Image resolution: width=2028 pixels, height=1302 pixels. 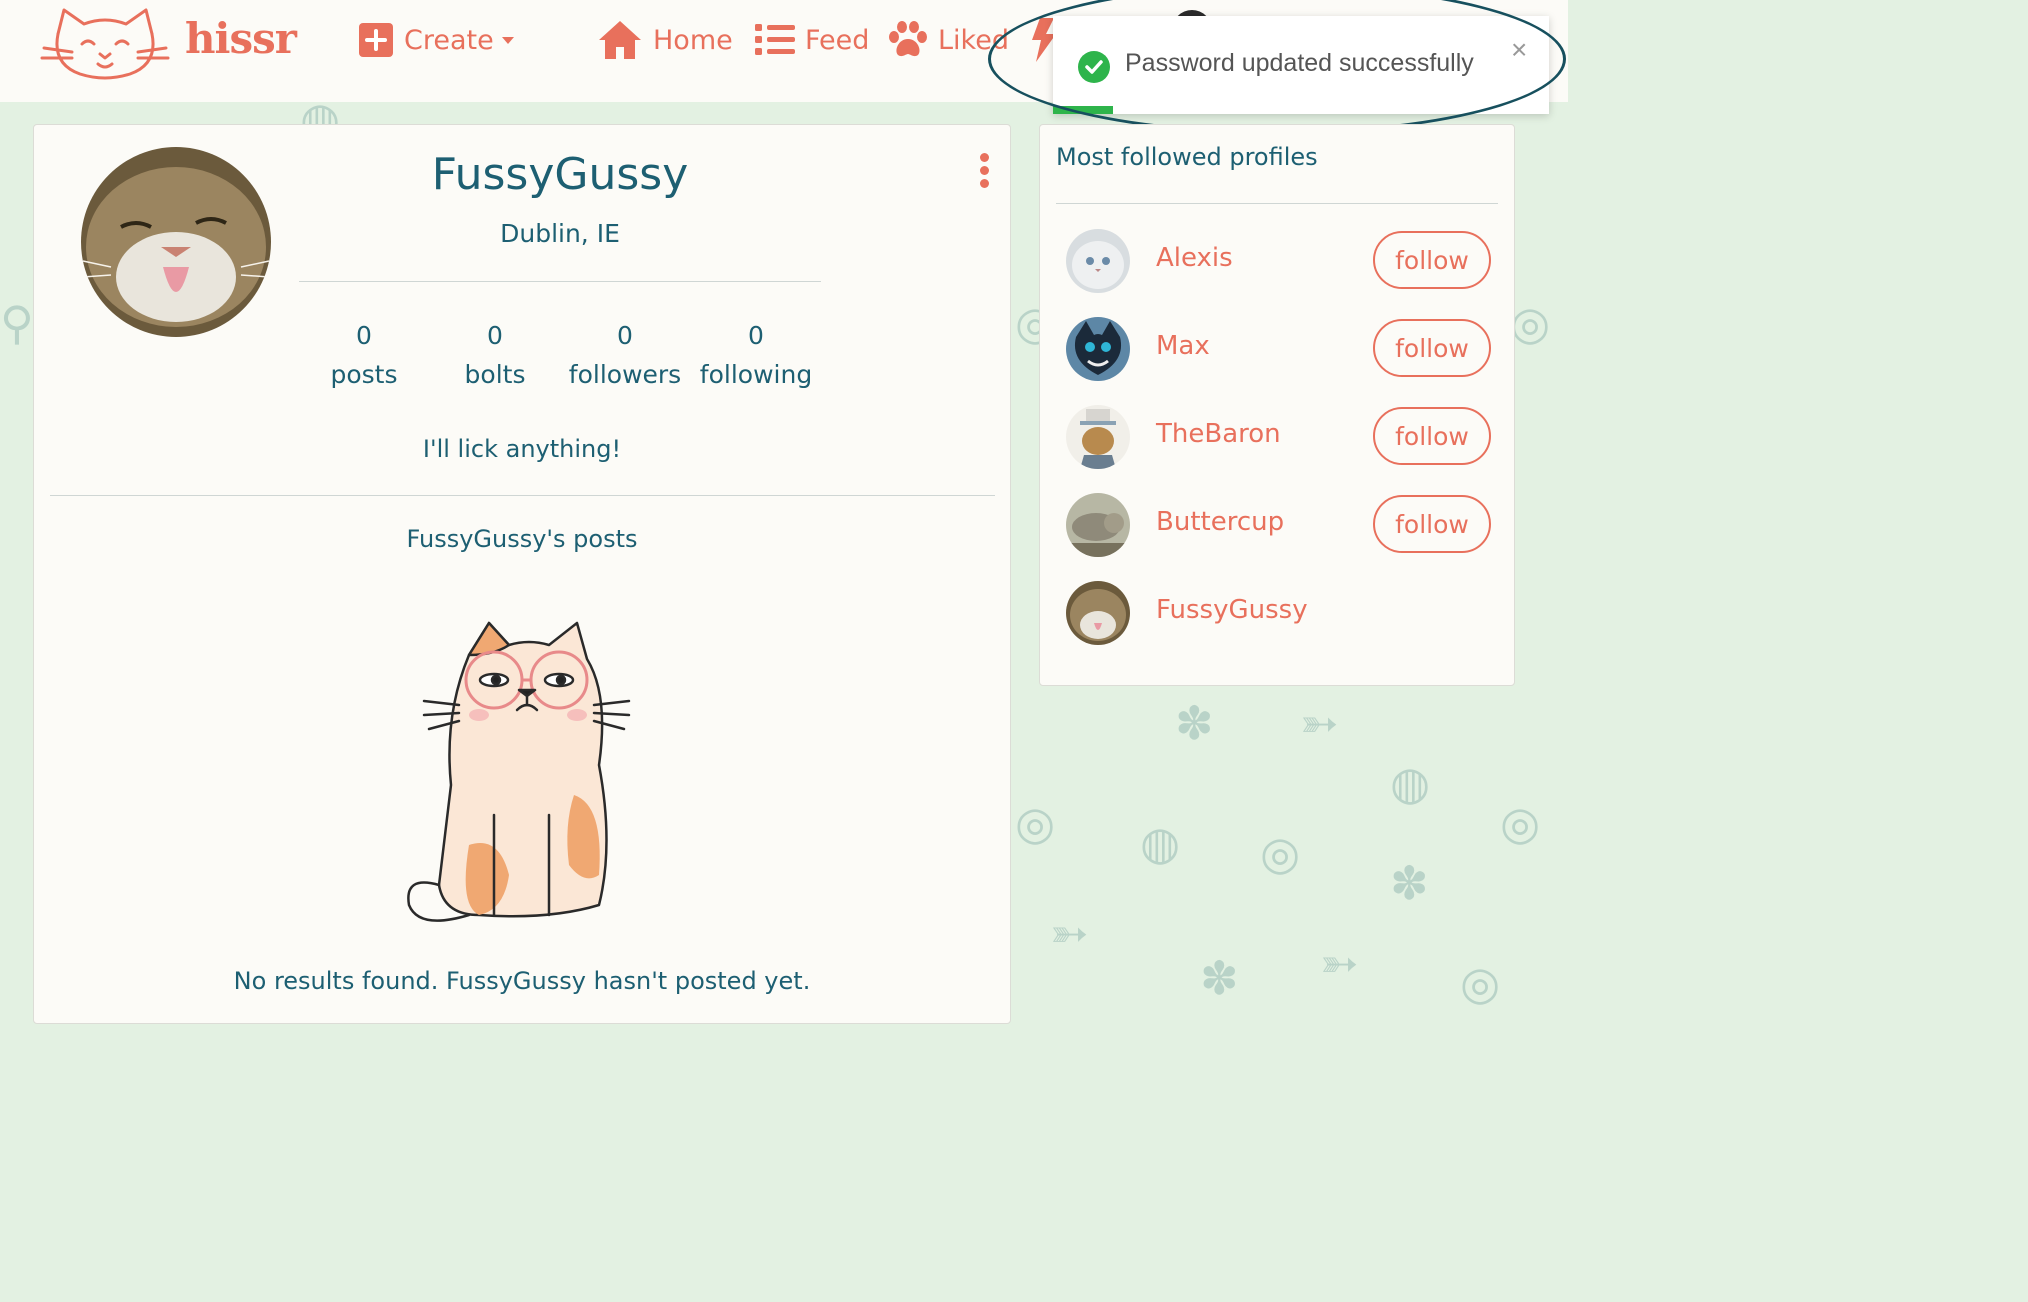 I want to click on toast-message: Password updated successfully, so click(x=1299, y=63).